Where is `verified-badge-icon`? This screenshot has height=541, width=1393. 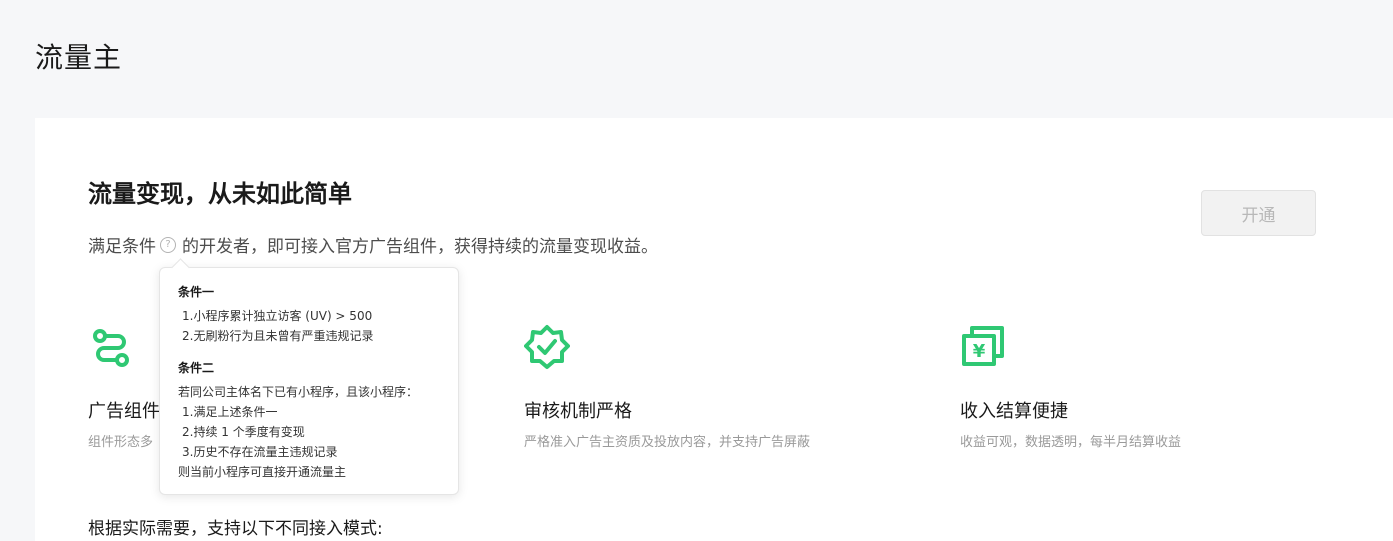
verified-badge-icon is located at coordinates (547, 347).